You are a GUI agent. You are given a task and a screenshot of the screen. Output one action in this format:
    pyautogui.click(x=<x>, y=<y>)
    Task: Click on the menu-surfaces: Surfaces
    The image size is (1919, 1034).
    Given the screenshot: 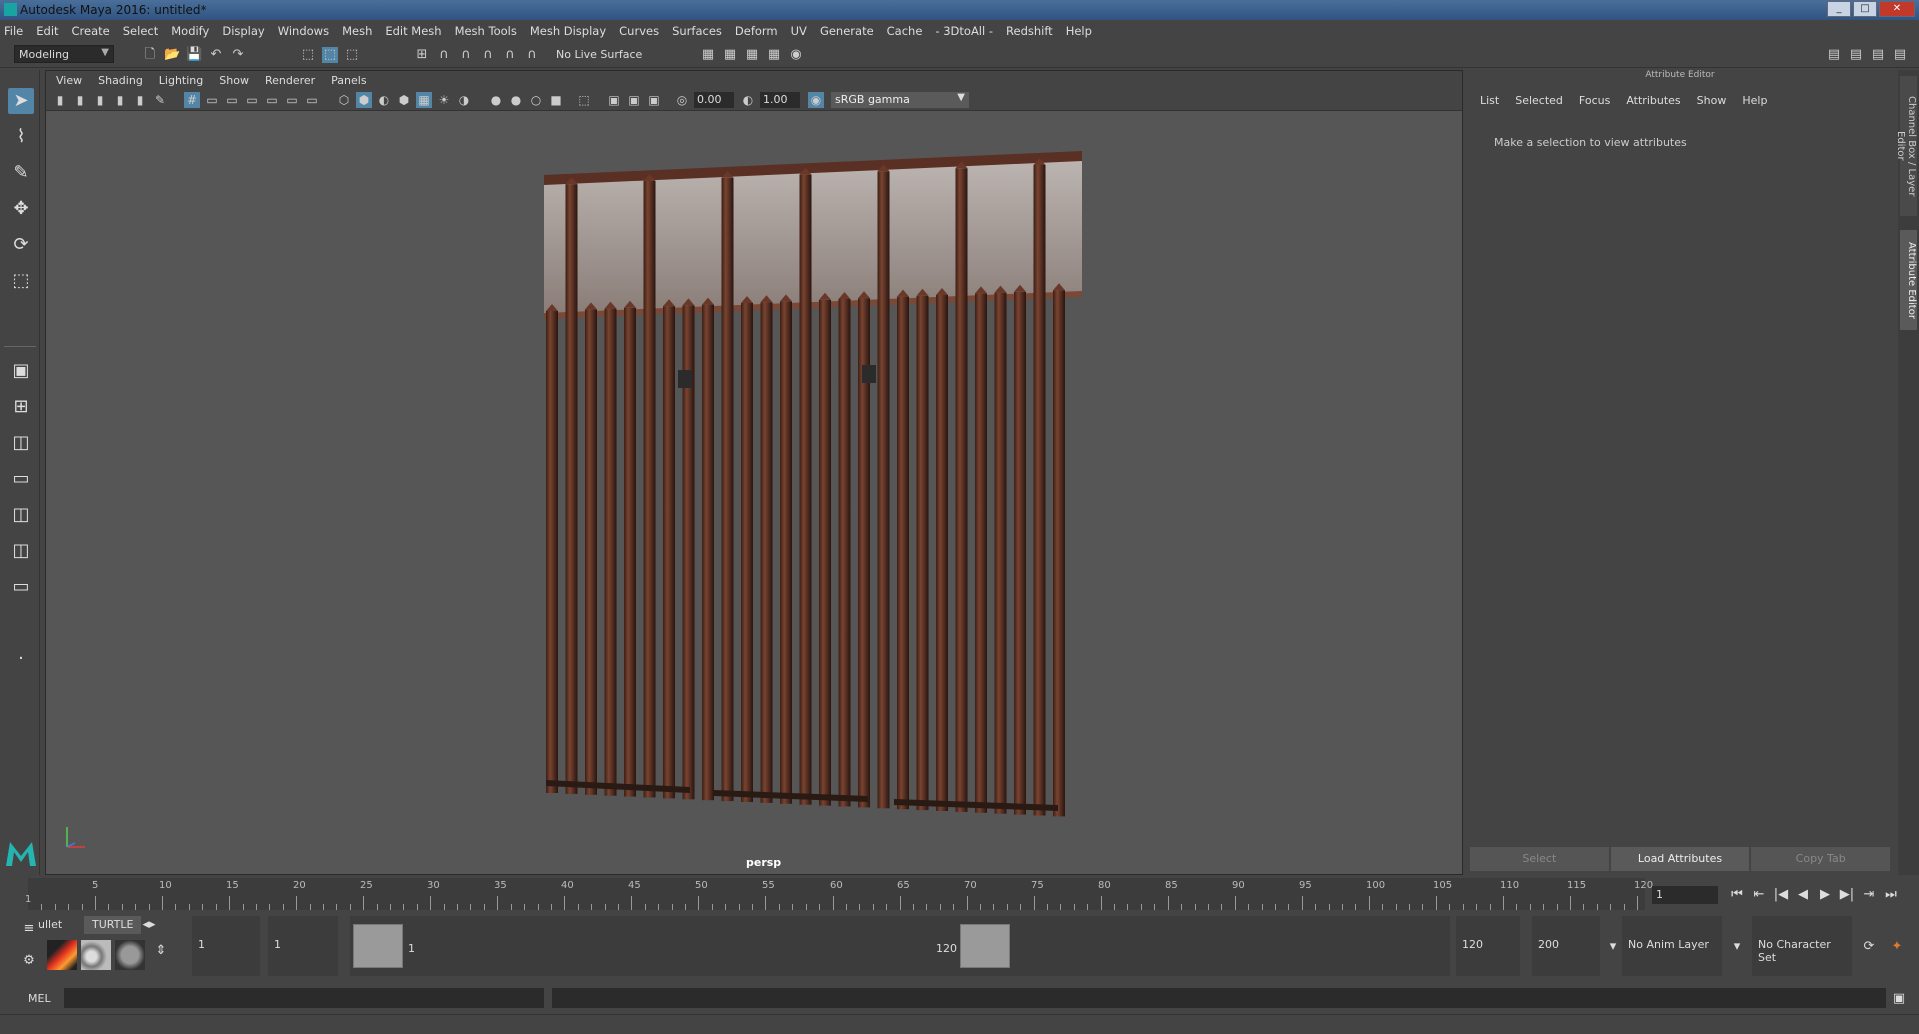 What is the action you would take?
    pyautogui.click(x=697, y=31)
    